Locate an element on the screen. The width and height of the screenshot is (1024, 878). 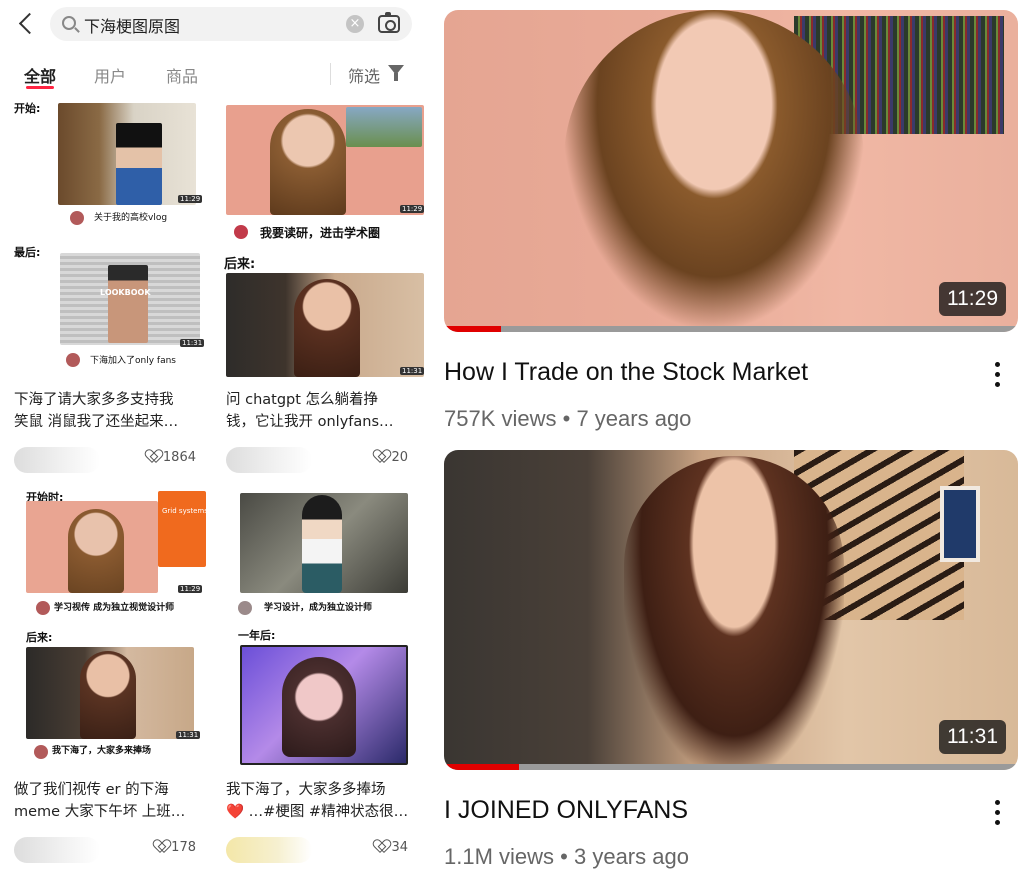
back-icon is located at coordinates (27, 24).